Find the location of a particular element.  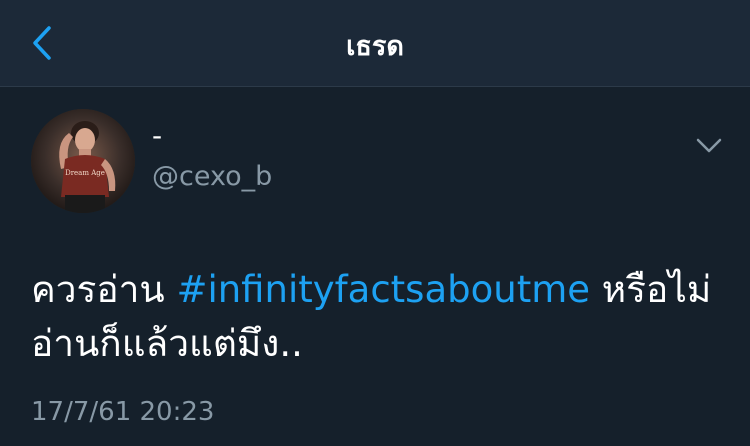

hashtag-link: #infinityfactsaboutme is located at coordinates (383, 289).